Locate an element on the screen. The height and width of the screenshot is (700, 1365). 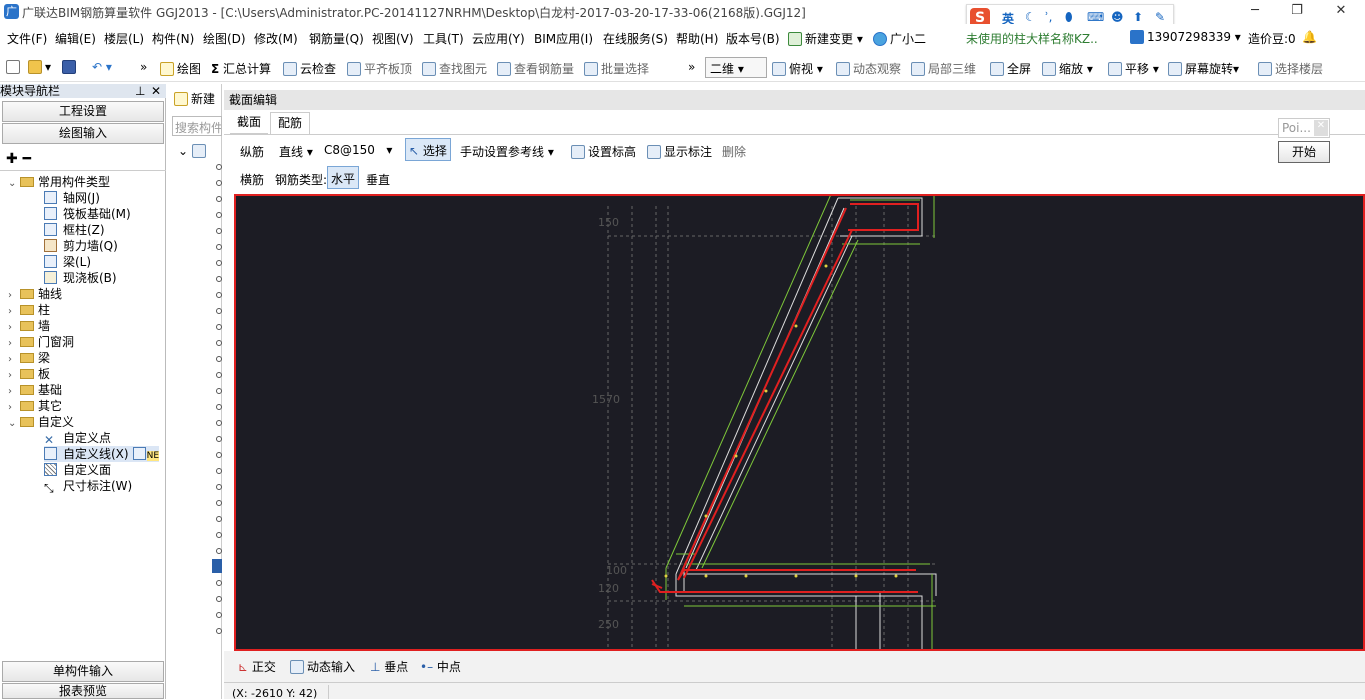
tree-slab-group: › 板 is located at coordinates (29, 374).